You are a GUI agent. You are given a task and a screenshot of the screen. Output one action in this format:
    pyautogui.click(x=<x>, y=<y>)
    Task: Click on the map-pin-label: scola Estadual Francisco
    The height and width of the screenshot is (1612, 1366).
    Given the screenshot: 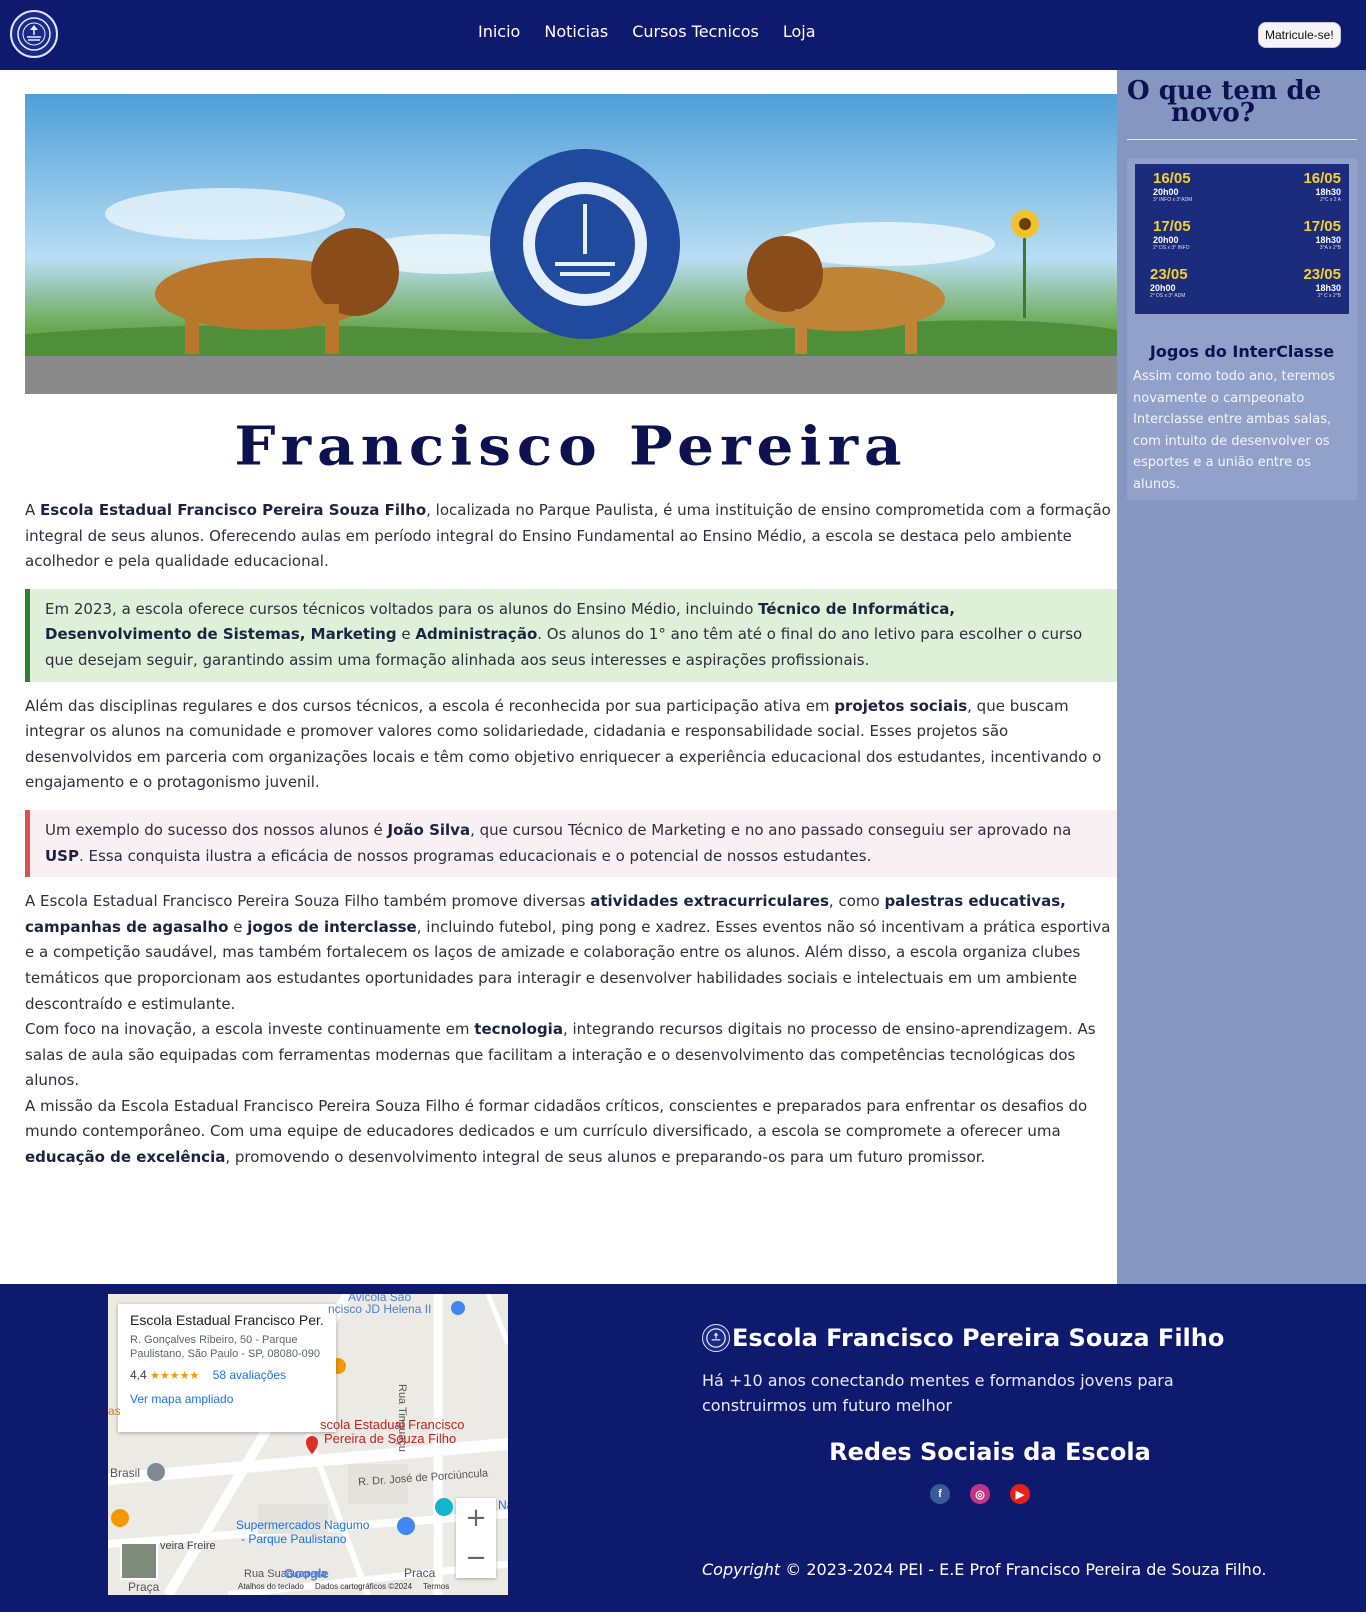 What is the action you would take?
    pyautogui.click(x=392, y=1424)
    